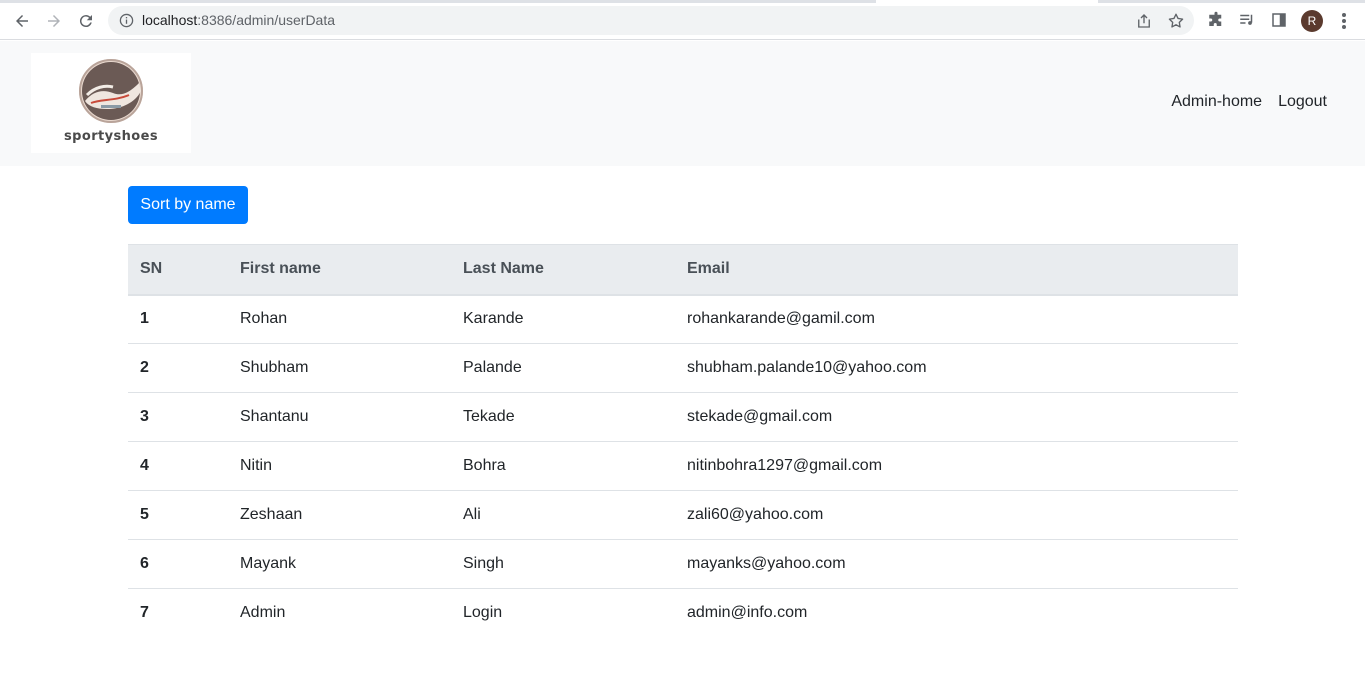 The image size is (1365, 676). What do you see at coordinates (563, 515) in the screenshot?
I see `cell-last-name: Ali` at bounding box center [563, 515].